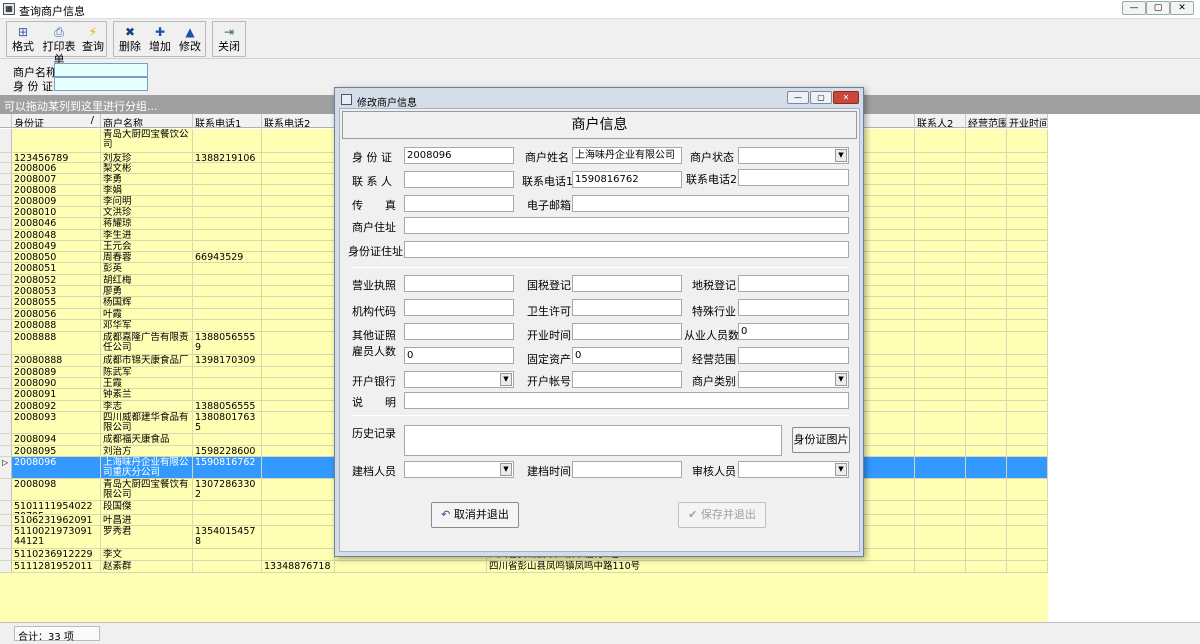 Image resolution: width=1200 pixels, height=644 pixels. I want to click on staff-count-field: 0, so click(793, 331).